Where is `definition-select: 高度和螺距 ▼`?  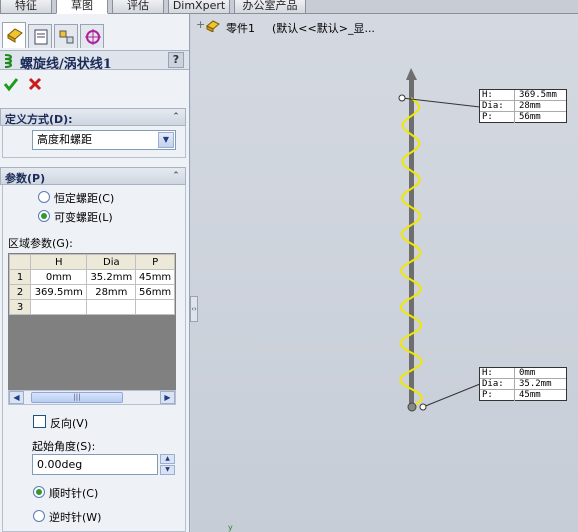
definition-select: 高度和螺距 ▼ is located at coordinates (104, 140).